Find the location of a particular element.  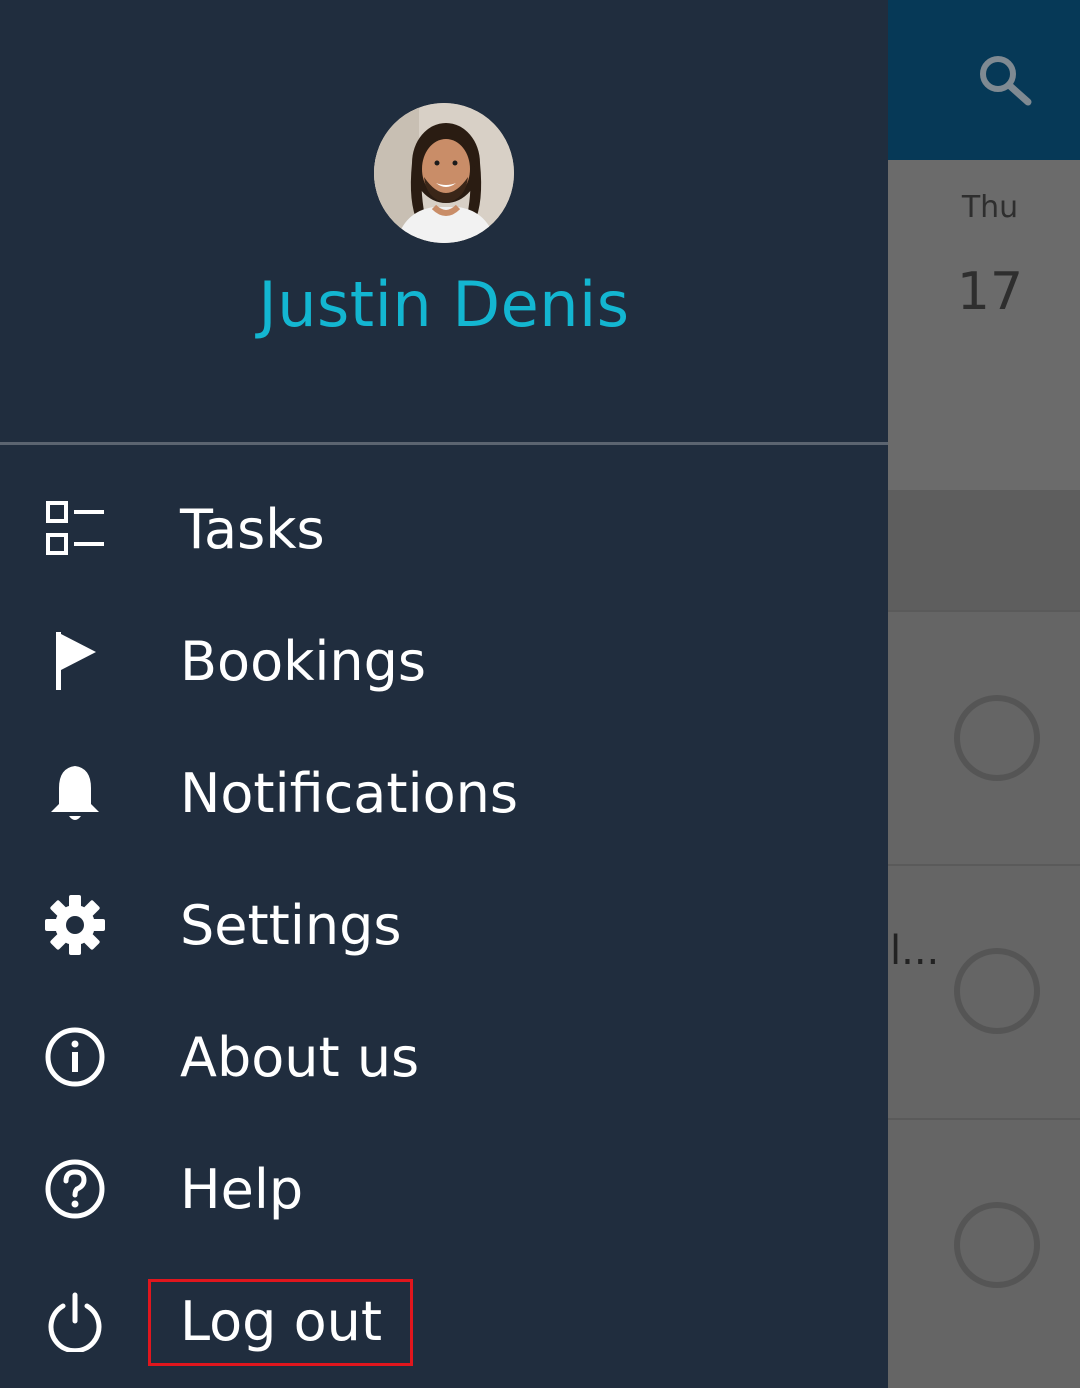

menu-label-settings: Settings is located at coordinates (291, 925).